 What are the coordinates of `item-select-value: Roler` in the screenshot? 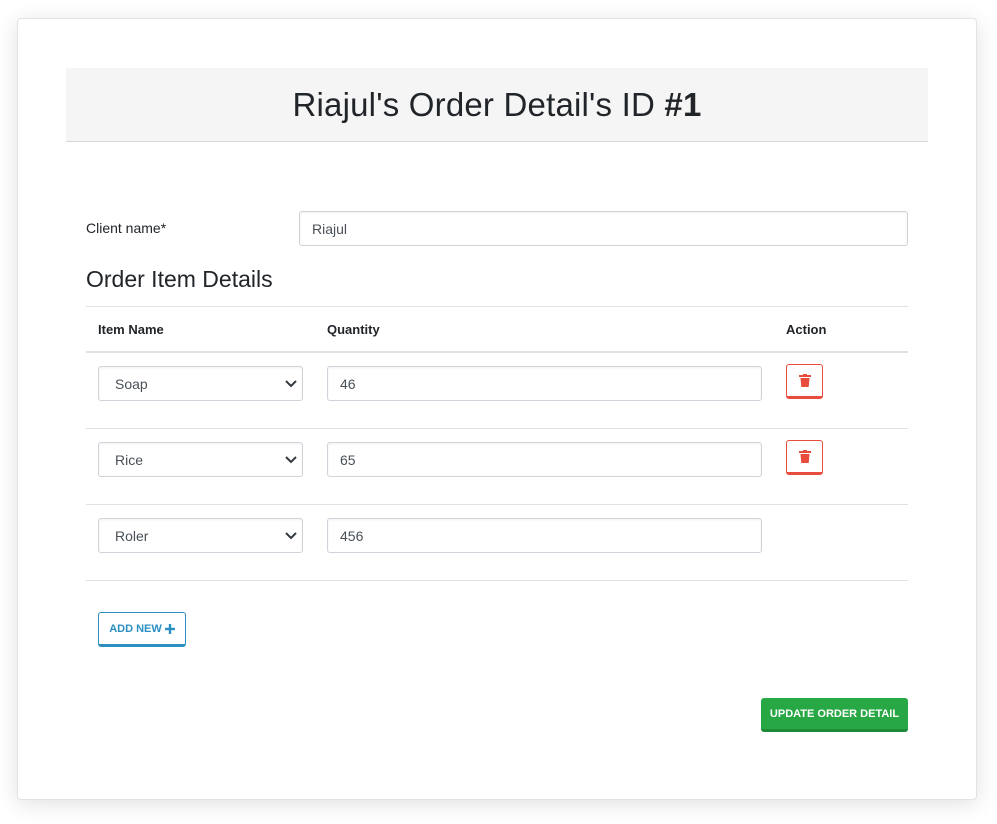 It's located at (132, 536).